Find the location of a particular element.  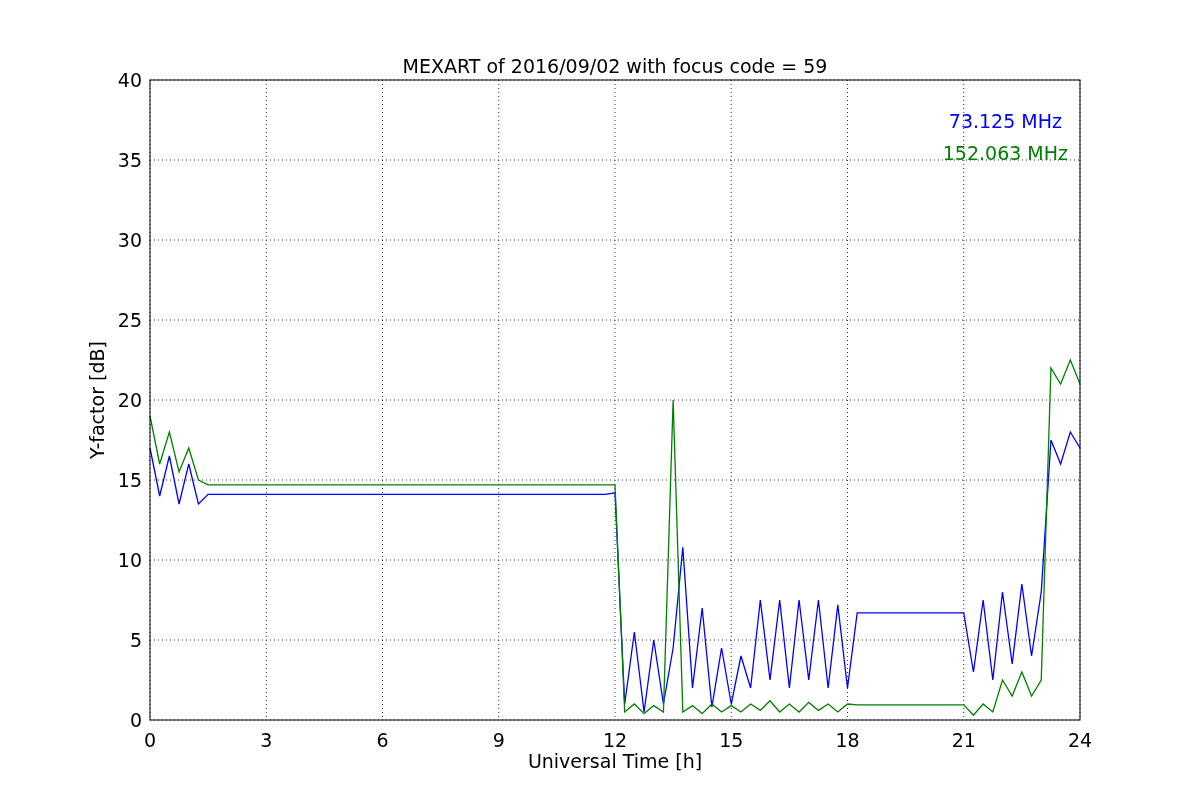

y-tick-label: 40 is located at coordinates (129, 80).